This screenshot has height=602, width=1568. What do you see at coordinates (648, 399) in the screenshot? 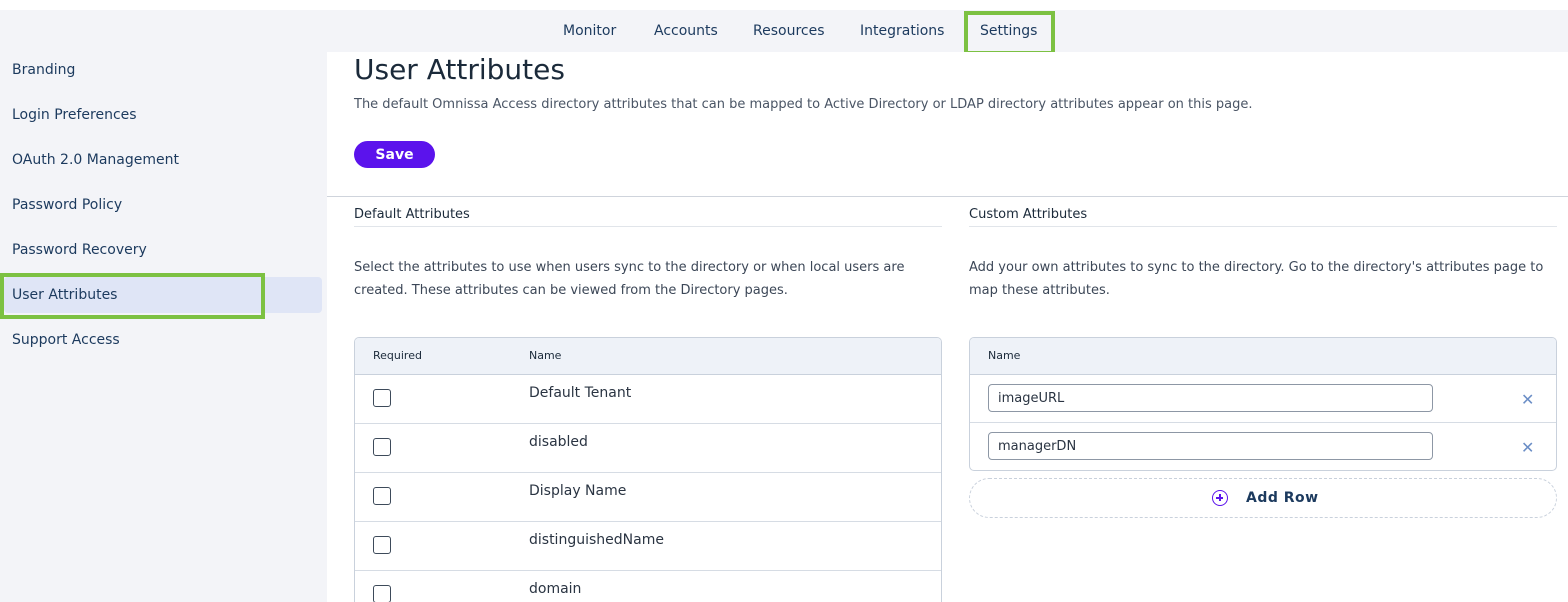
I see `table-row: Default Tenant` at bounding box center [648, 399].